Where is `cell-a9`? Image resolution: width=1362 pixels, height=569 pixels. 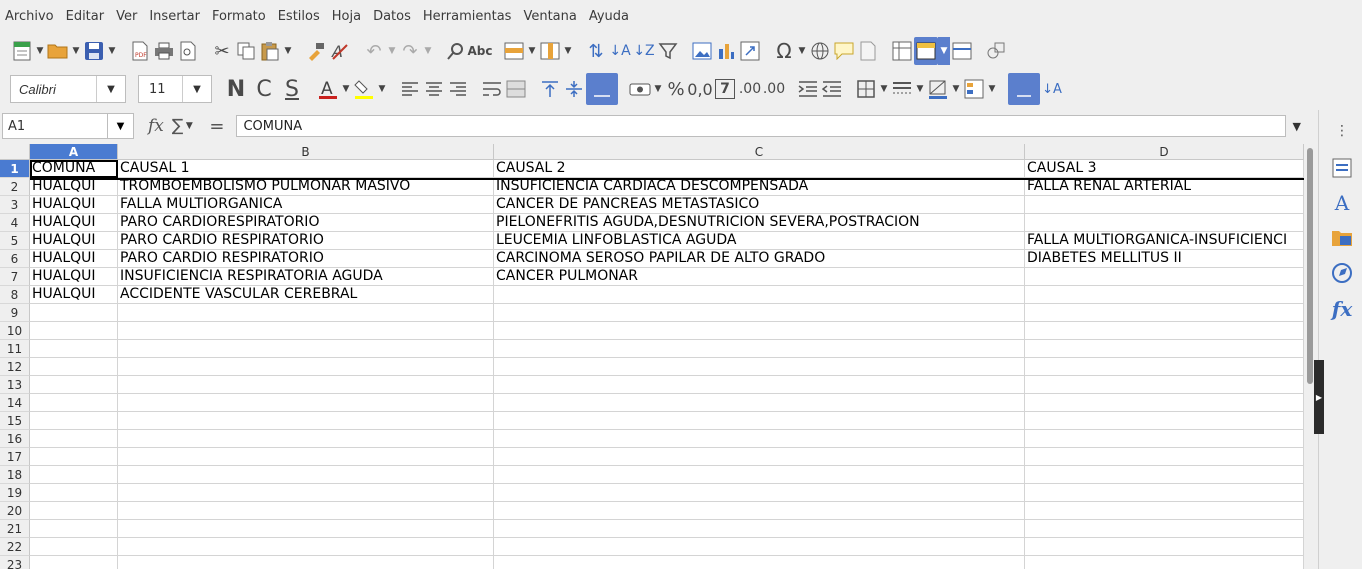
cell-a9 is located at coordinates (74, 313).